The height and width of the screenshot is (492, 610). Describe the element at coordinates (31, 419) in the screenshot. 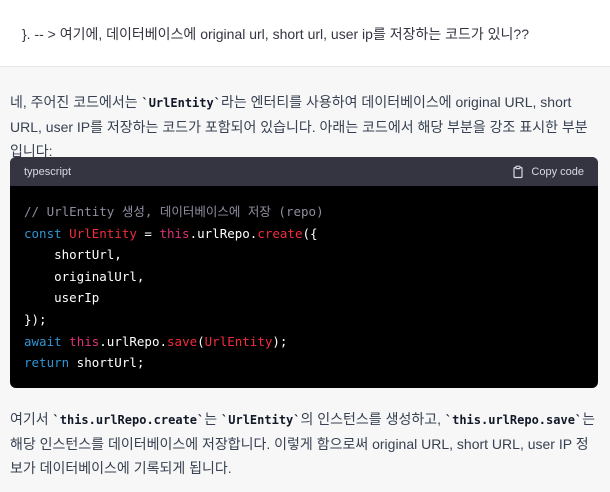

I see `explain-text-1: 여기서` at that location.